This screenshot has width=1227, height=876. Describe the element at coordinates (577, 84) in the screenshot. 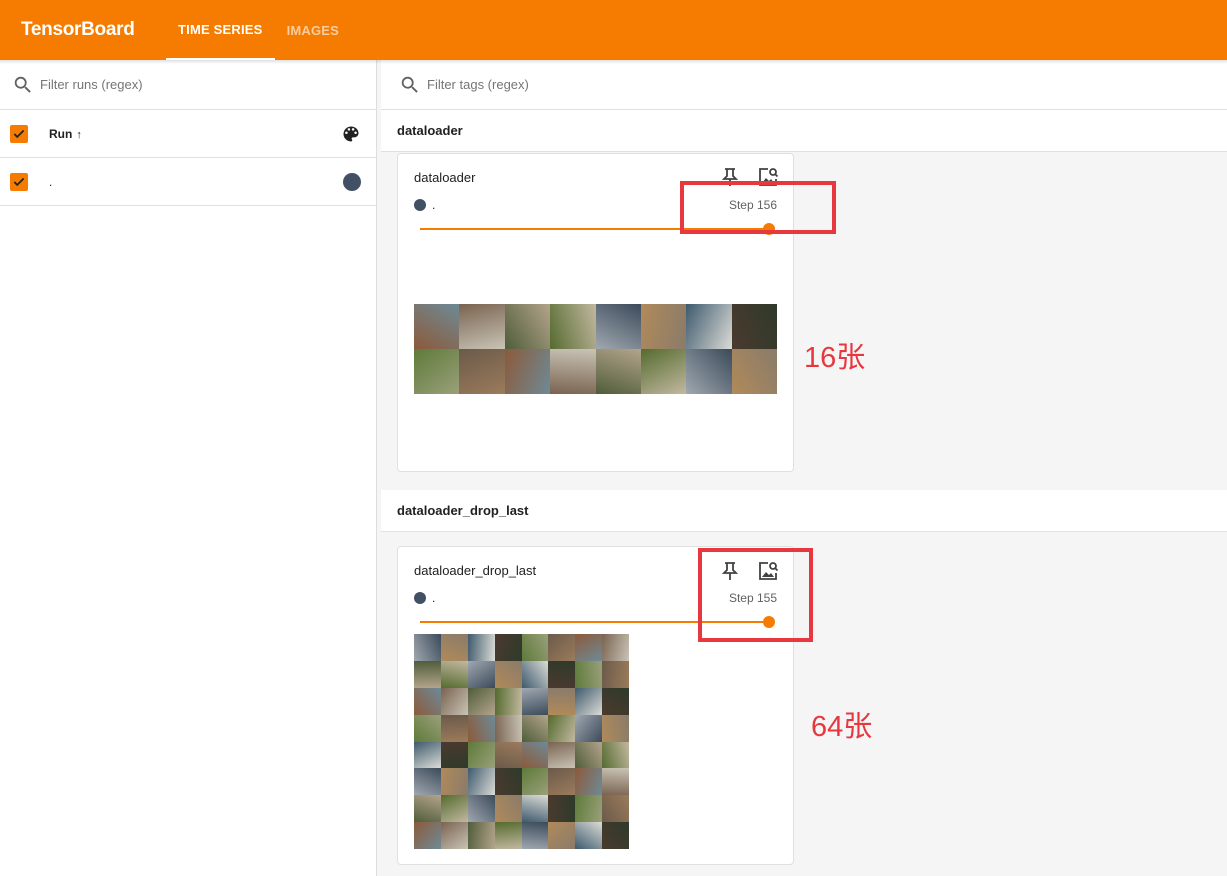

I see `tags-filter-input` at that location.